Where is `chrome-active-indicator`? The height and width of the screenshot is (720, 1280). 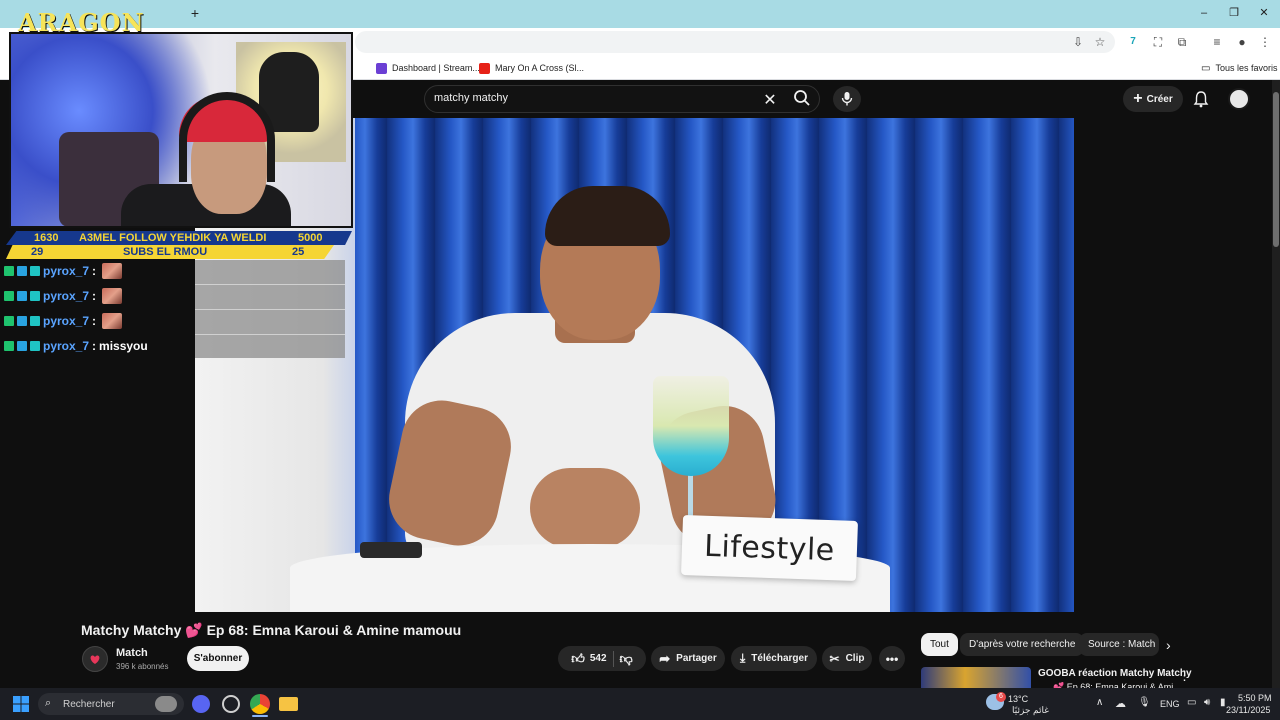
chrome-active-indicator is located at coordinates (260, 716).